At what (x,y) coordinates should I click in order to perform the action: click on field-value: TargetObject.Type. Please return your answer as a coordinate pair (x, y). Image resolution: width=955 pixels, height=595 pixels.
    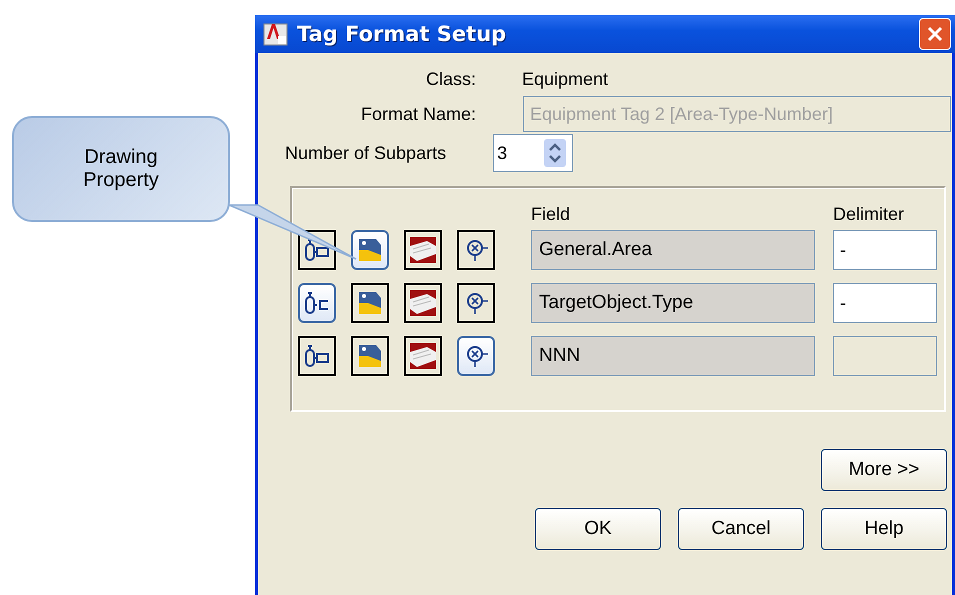
    Looking at the image, I should click on (673, 303).